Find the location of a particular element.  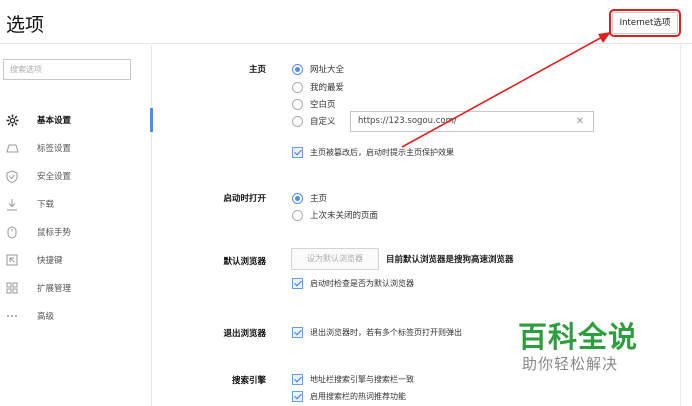

clear-icon: ✕ is located at coordinates (580, 121).